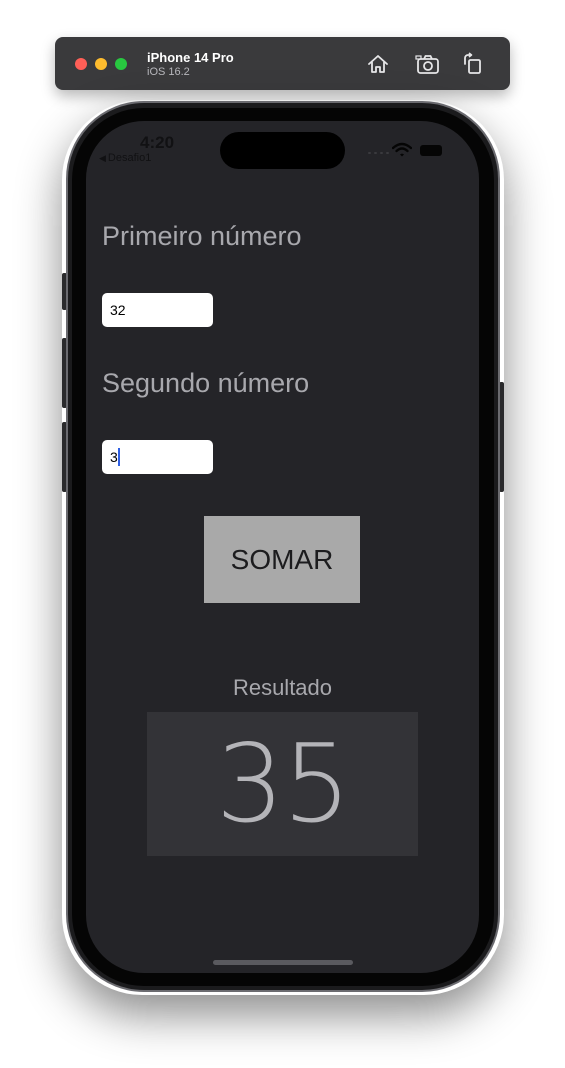  I want to click on rotate-icon, so click(472, 63).